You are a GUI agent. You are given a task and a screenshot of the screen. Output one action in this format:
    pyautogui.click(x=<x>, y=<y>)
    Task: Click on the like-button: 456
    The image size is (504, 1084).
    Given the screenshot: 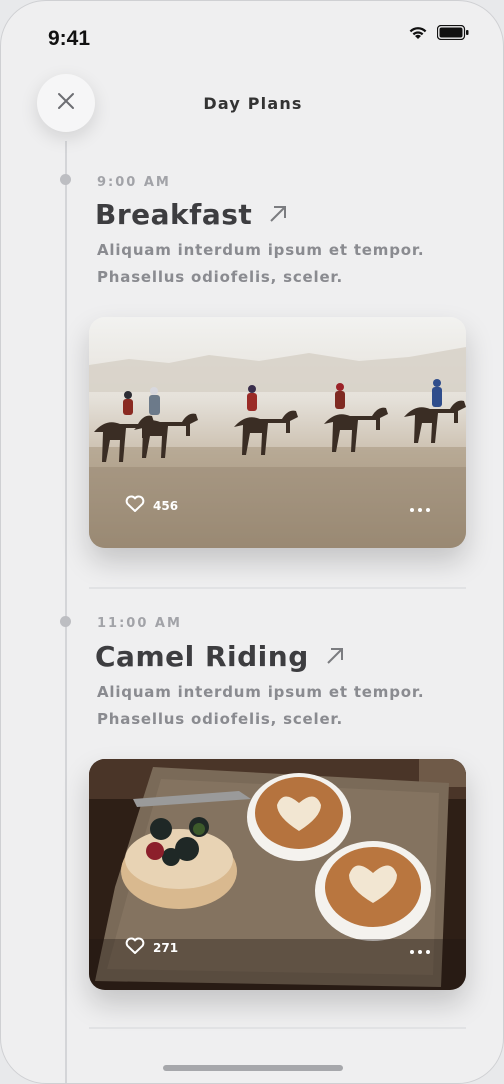 What is the action you would take?
    pyautogui.click(x=151, y=505)
    